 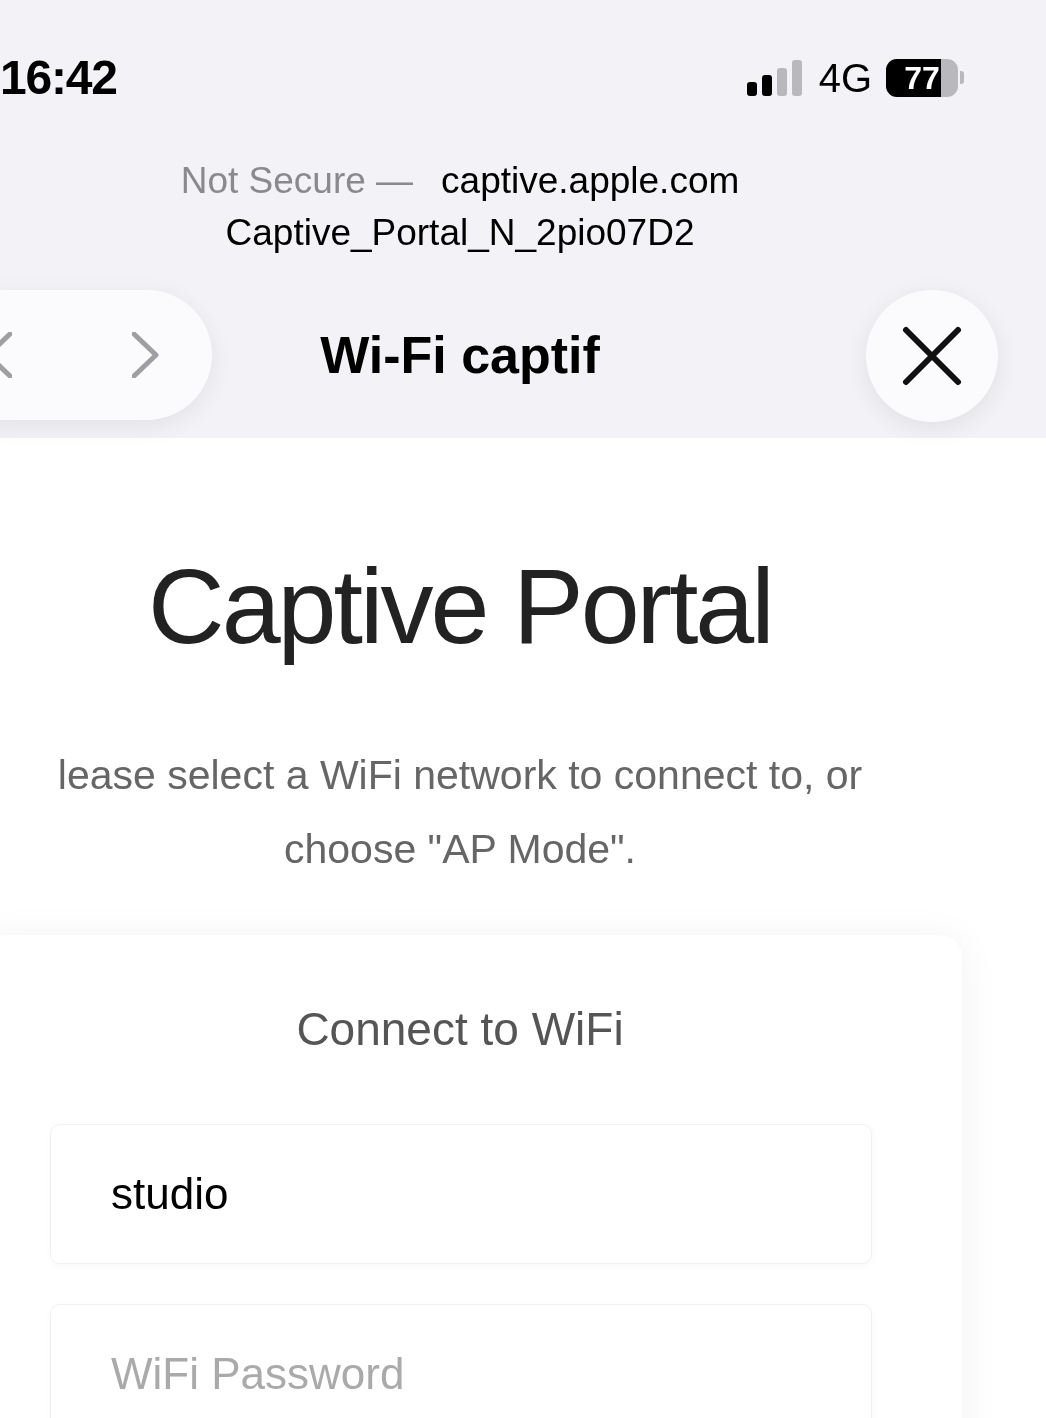 What do you see at coordinates (58, 77) in the screenshot?
I see `status-time: 16:42` at bounding box center [58, 77].